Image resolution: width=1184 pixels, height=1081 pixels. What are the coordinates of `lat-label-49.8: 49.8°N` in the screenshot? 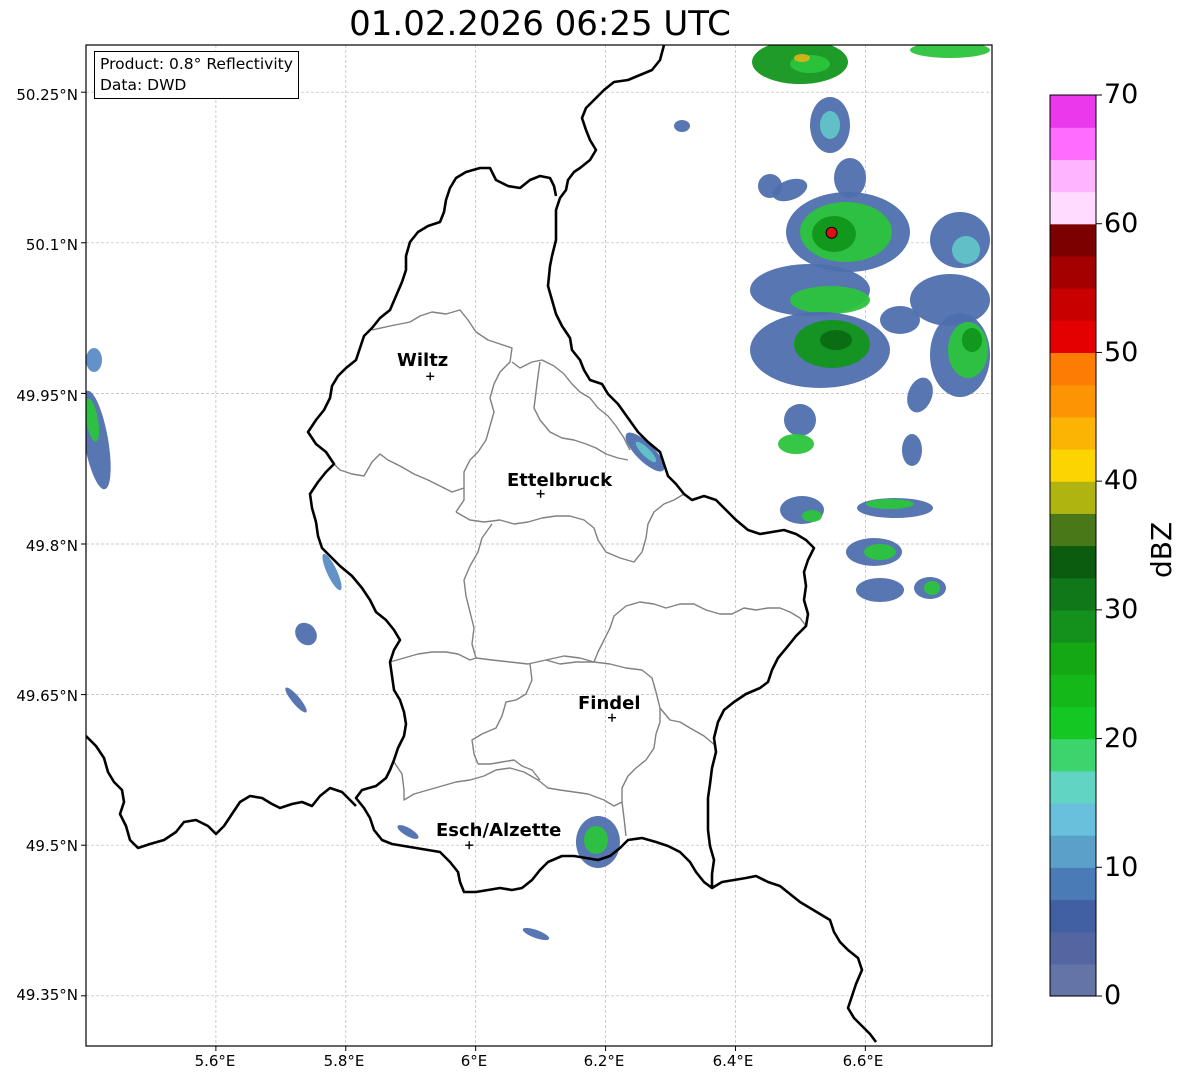 It's located at (51, 546).